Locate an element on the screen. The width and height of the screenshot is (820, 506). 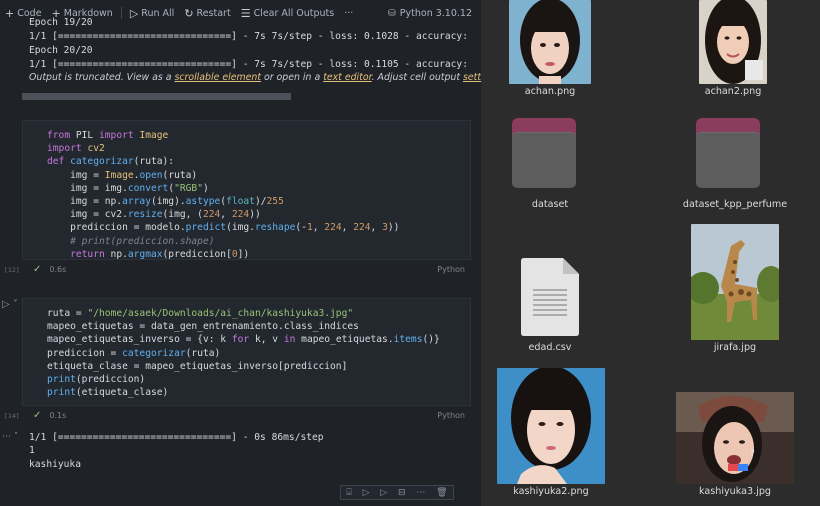
output-line: kashiyuka is located at coordinates (55, 464).